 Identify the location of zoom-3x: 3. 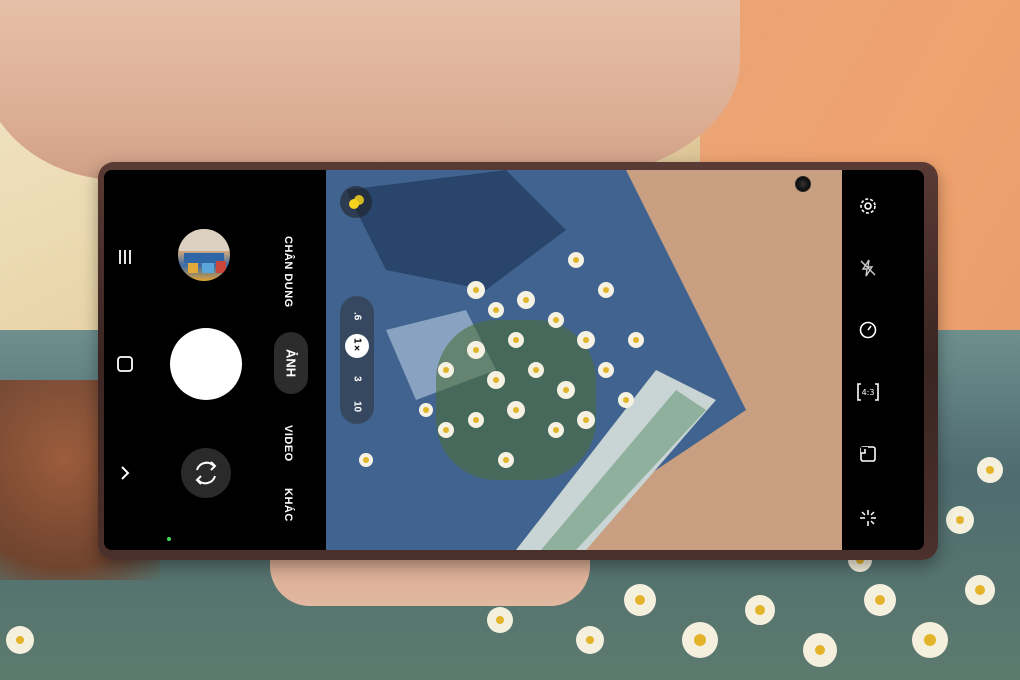
(357, 379).